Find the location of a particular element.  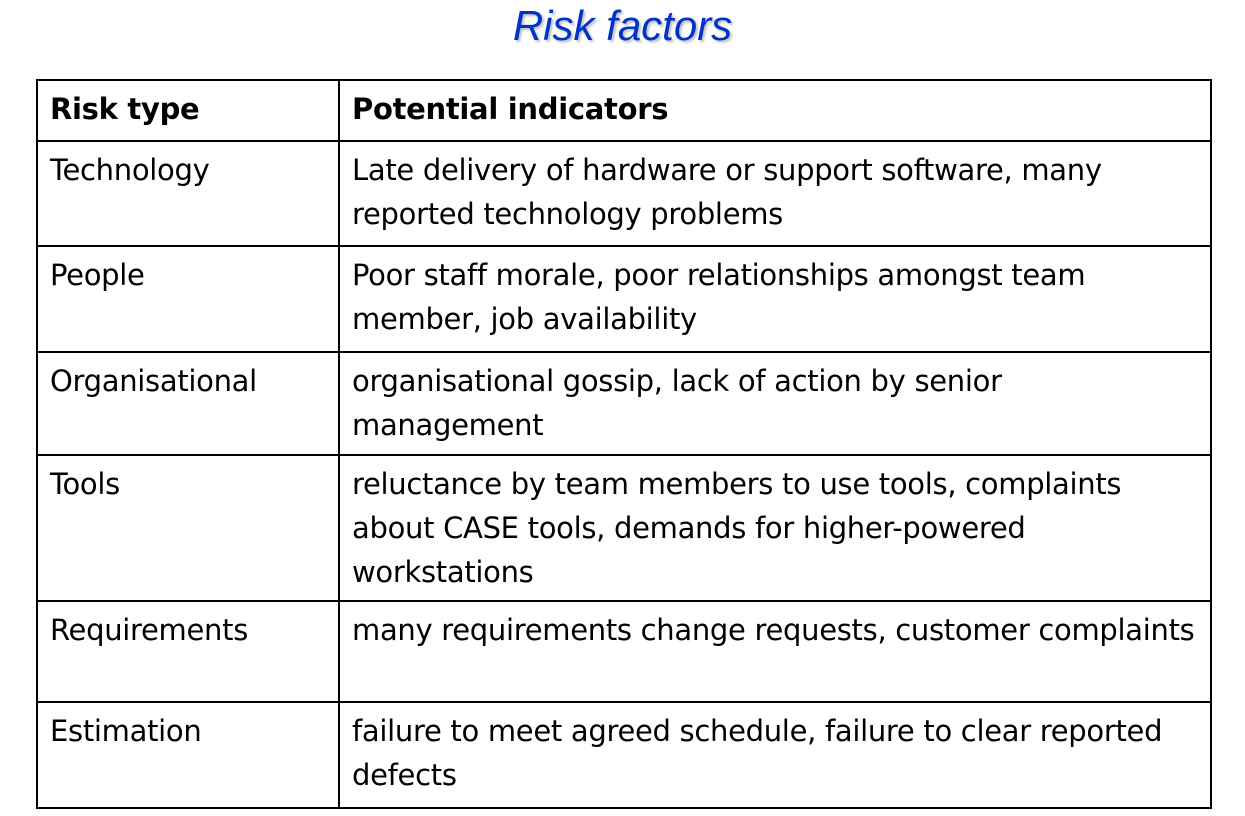

header-potential-indicators: Potential indicators is located at coordinates (775, 110).